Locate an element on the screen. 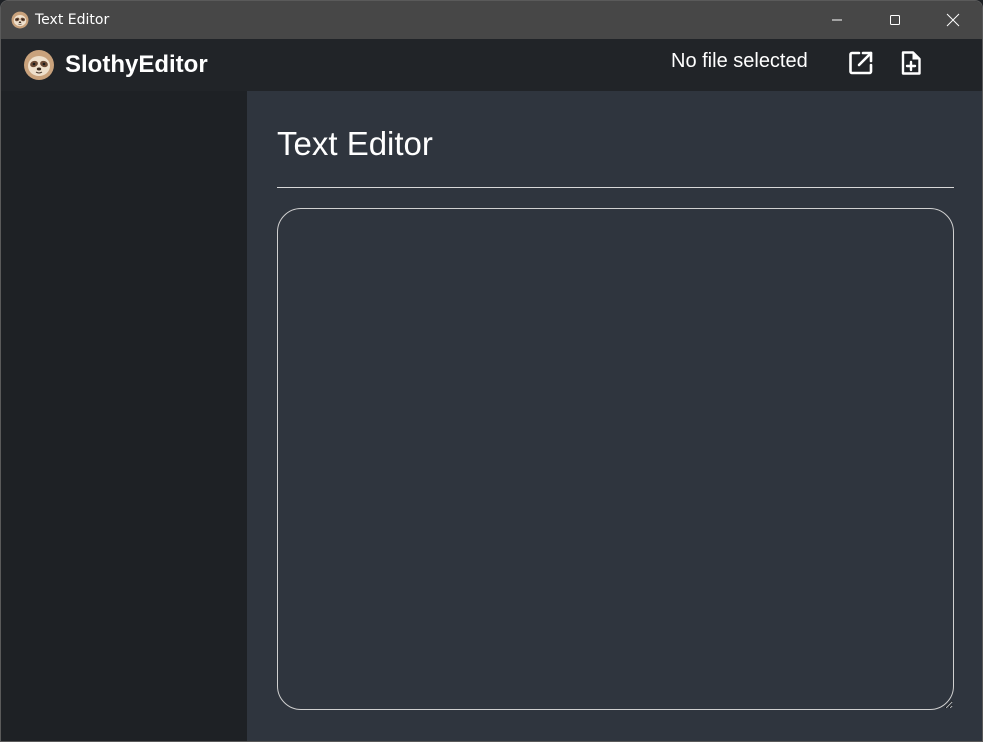 Image resolution: width=983 pixels, height=742 pixels. title-bar: Text Editor is located at coordinates (491, 20).